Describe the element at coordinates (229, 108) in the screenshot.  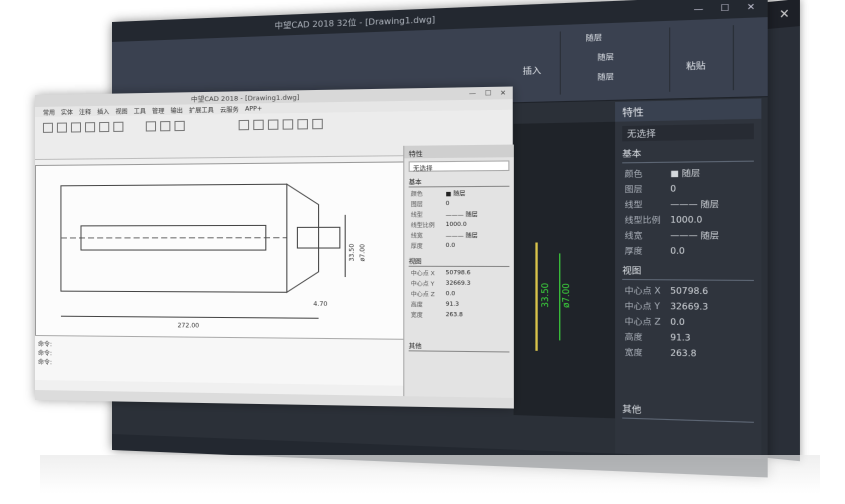
I see `menu-tab: 云服务` at that location.